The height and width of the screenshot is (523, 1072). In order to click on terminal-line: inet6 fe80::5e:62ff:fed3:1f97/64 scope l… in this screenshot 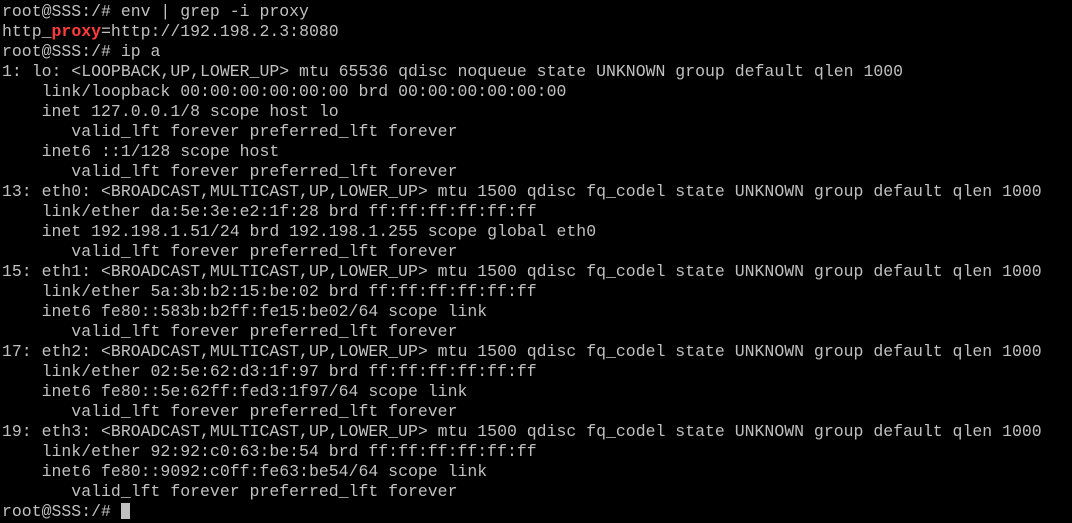, I will do `click(537, 392)`.